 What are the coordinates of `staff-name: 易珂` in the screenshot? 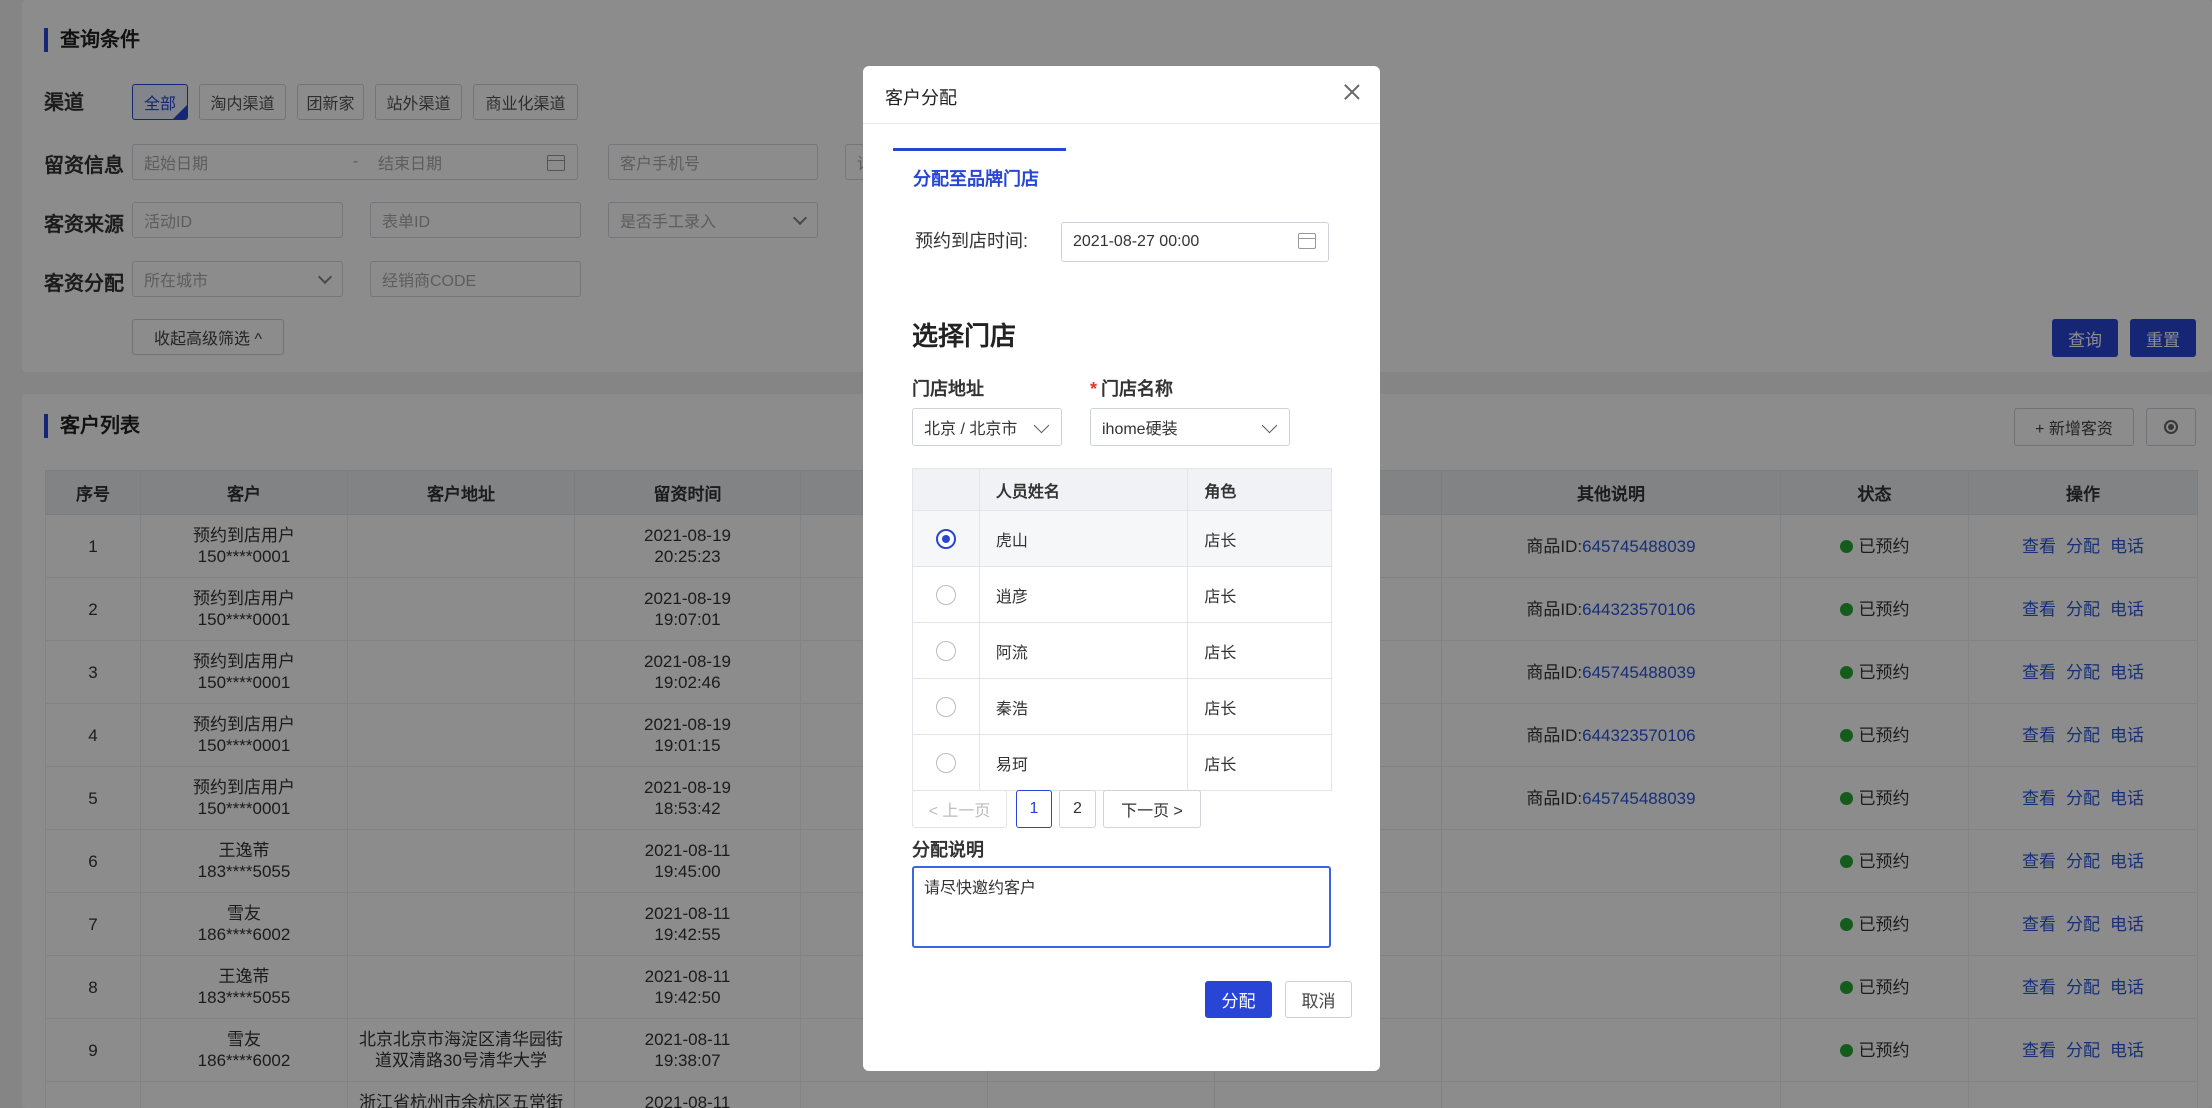 It's located at (1083, 762).